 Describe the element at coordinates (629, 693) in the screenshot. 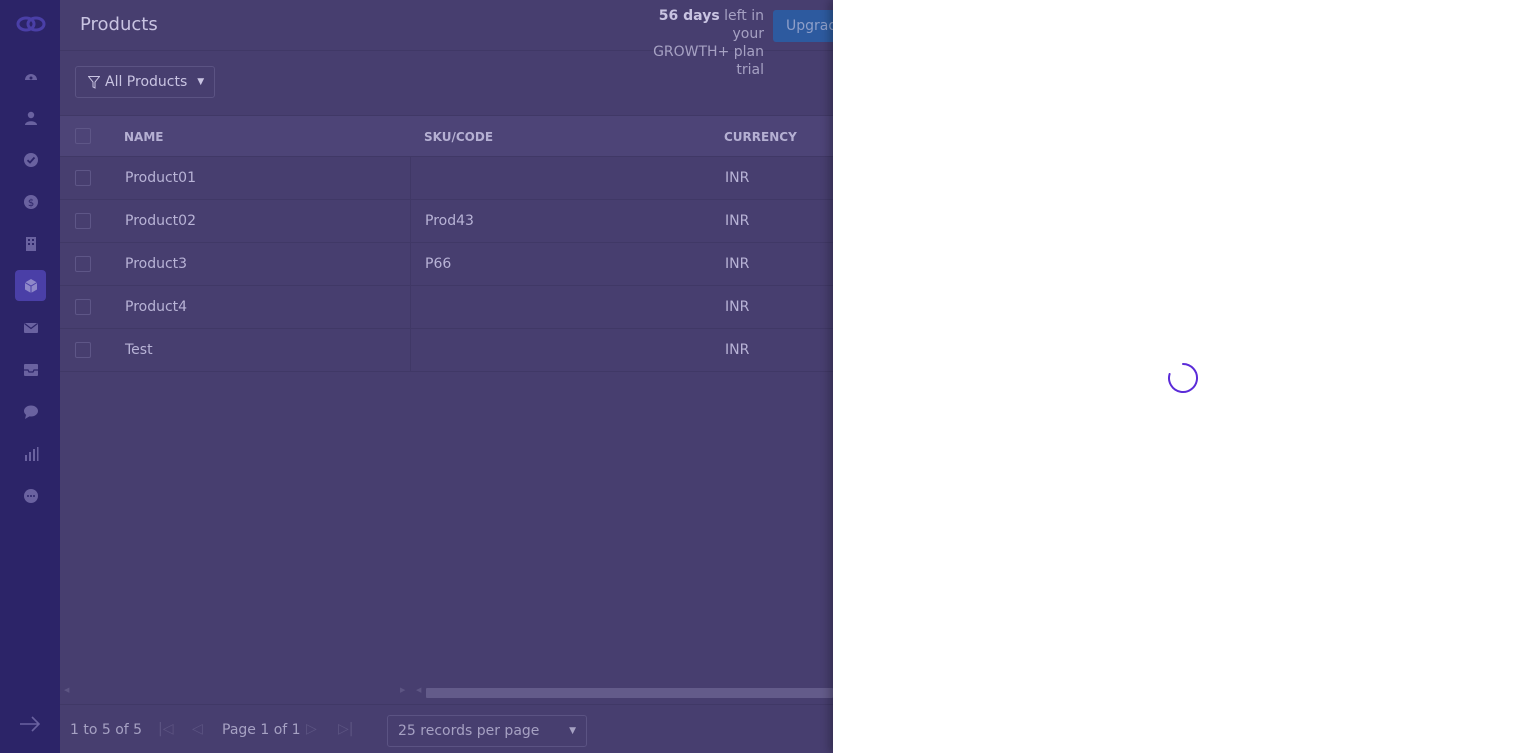

I see `scrollbar-thumb` at that location.